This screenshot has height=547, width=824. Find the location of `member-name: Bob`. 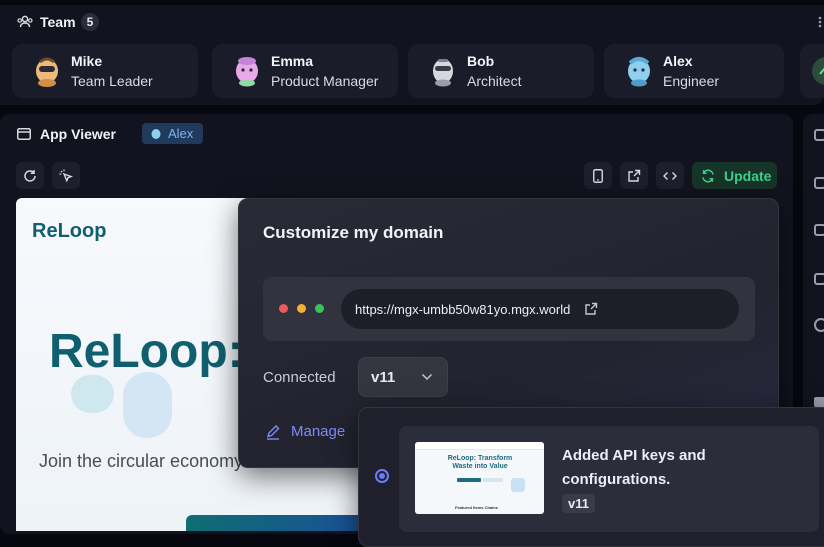

member-name: Bob is located at coordinates (481, 61).